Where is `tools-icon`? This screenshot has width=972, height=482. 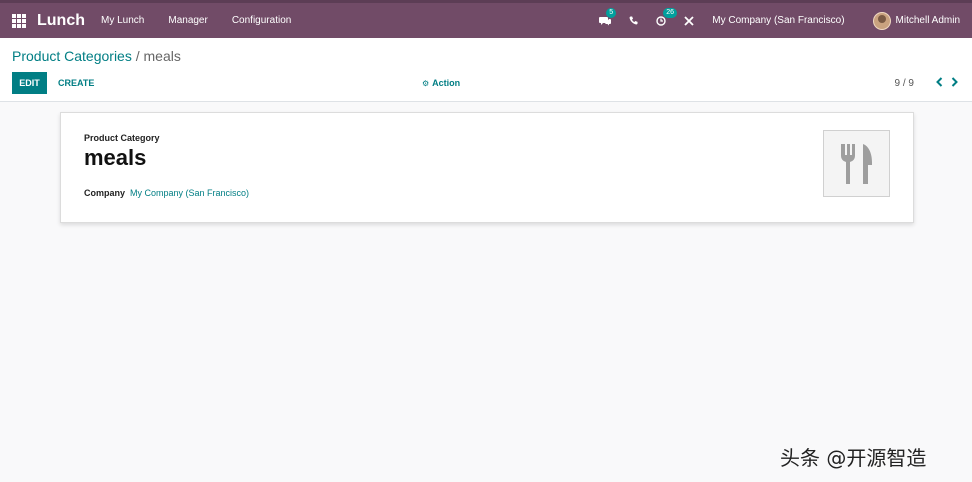
tools-icon is located at coordinates (689, 20).